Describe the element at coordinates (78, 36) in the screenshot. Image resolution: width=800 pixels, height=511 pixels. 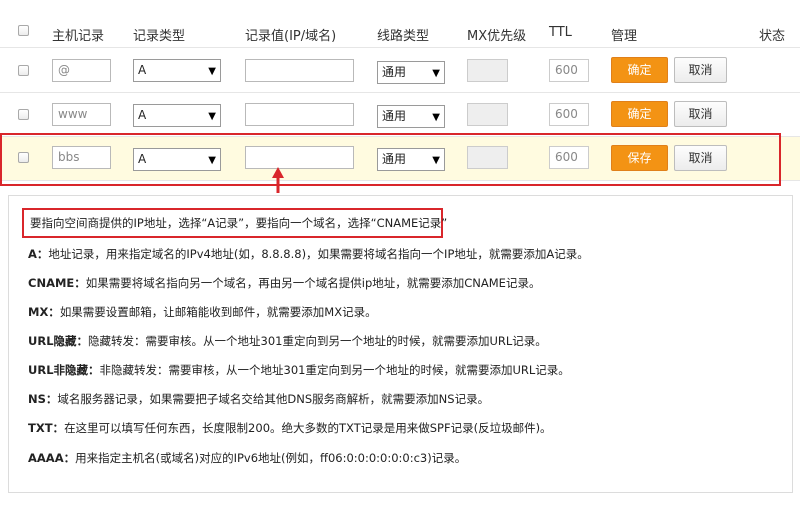
I see `header-host: 主机记录` at that location.